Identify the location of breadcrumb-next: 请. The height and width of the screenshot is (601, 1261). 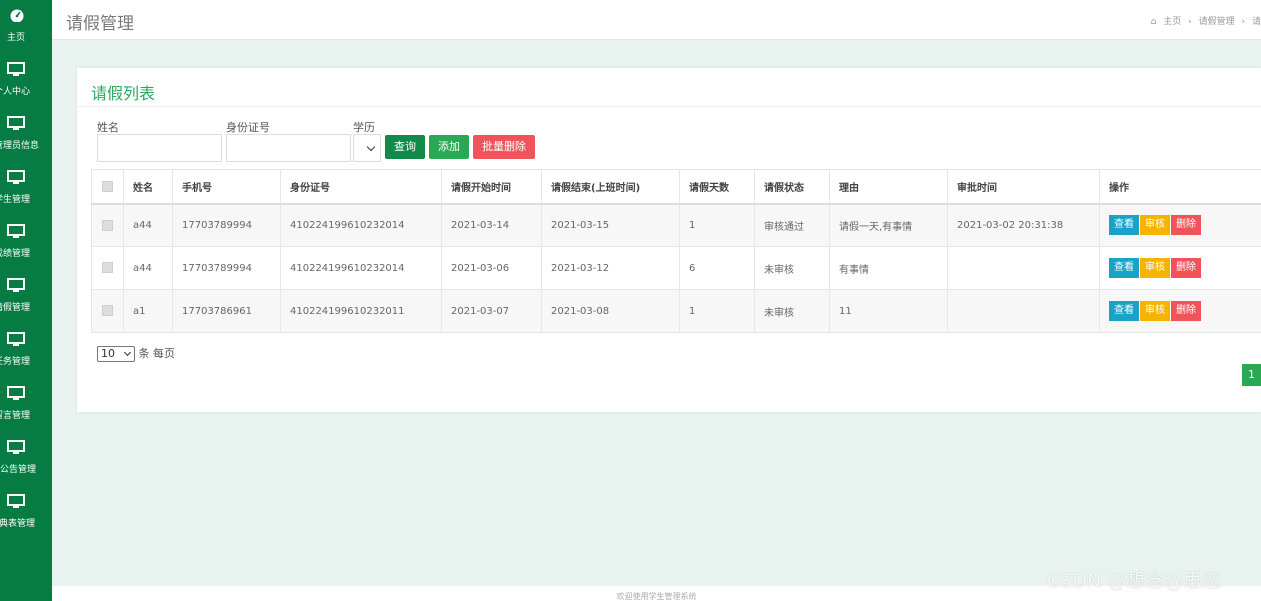
(1256, 22).